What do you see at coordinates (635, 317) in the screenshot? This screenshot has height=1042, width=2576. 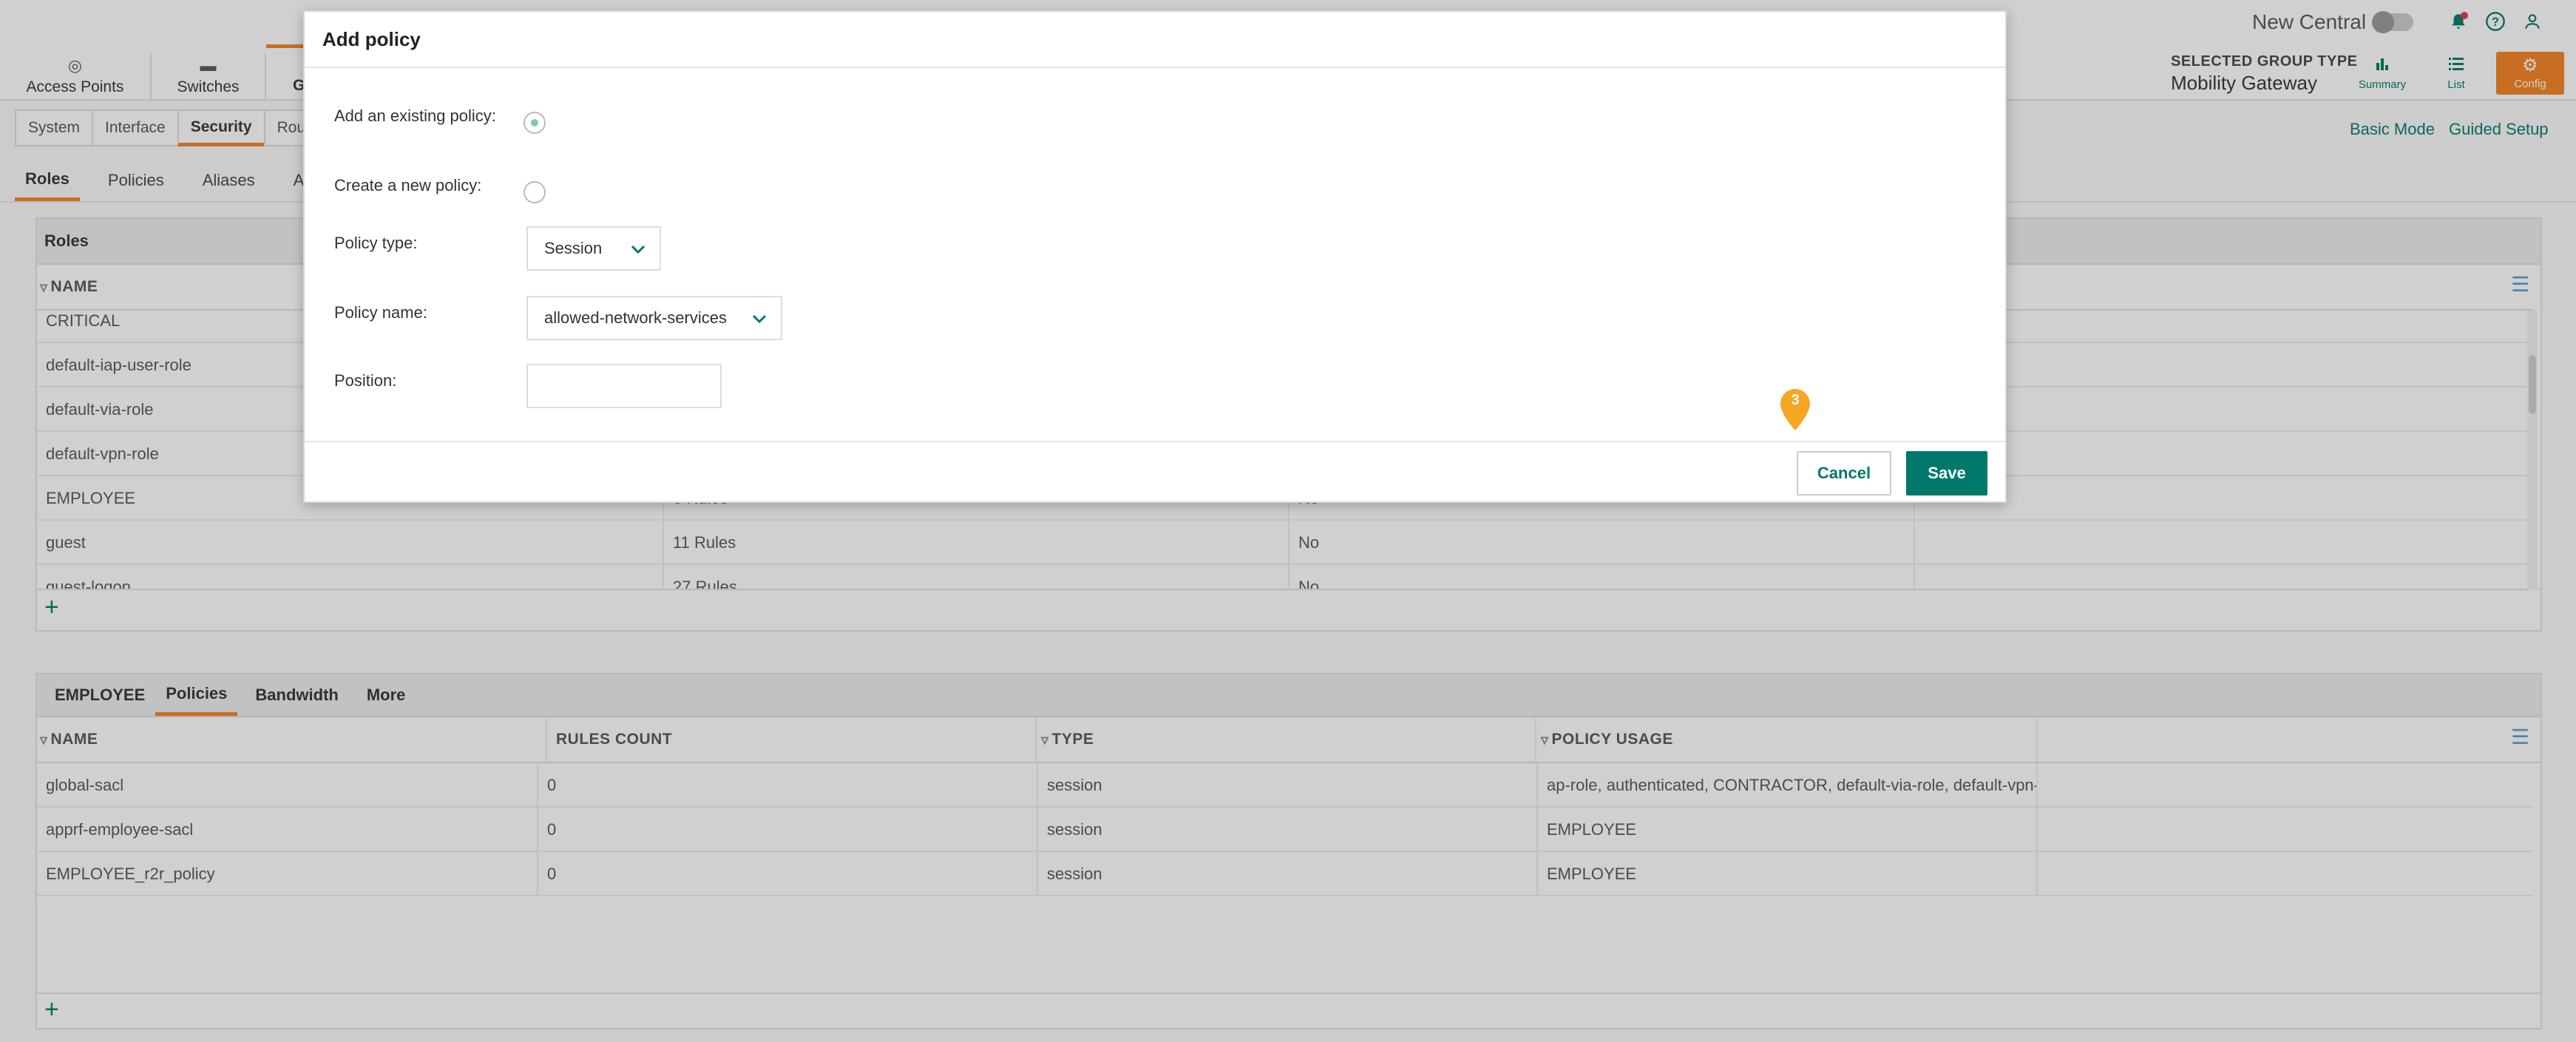 I see `policy-name-value: allowed-network-services` at bounding box center [635, 317].